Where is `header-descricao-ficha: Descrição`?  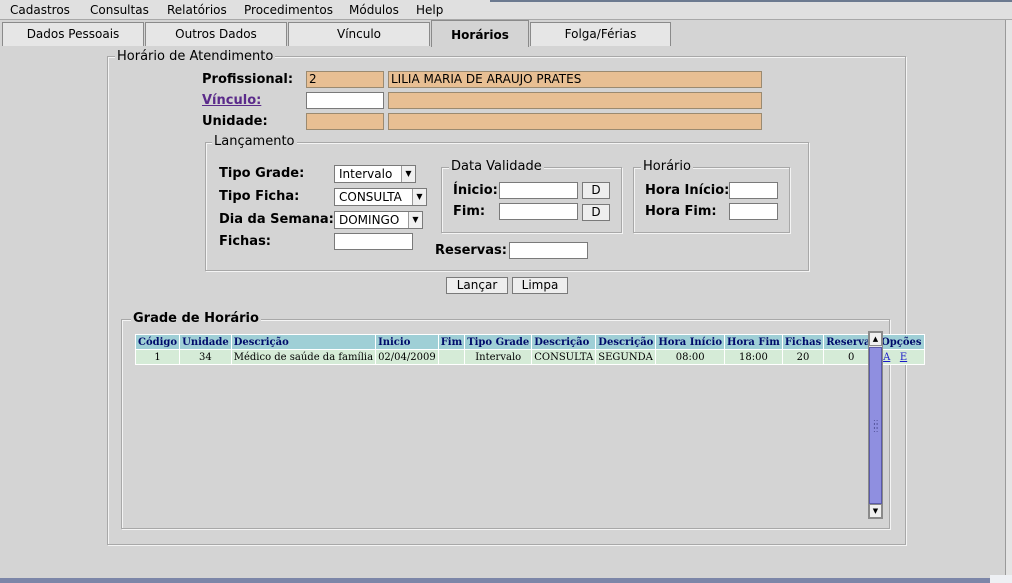 header-descricao-ficha: Descrição is located at coordinates (564, 342).